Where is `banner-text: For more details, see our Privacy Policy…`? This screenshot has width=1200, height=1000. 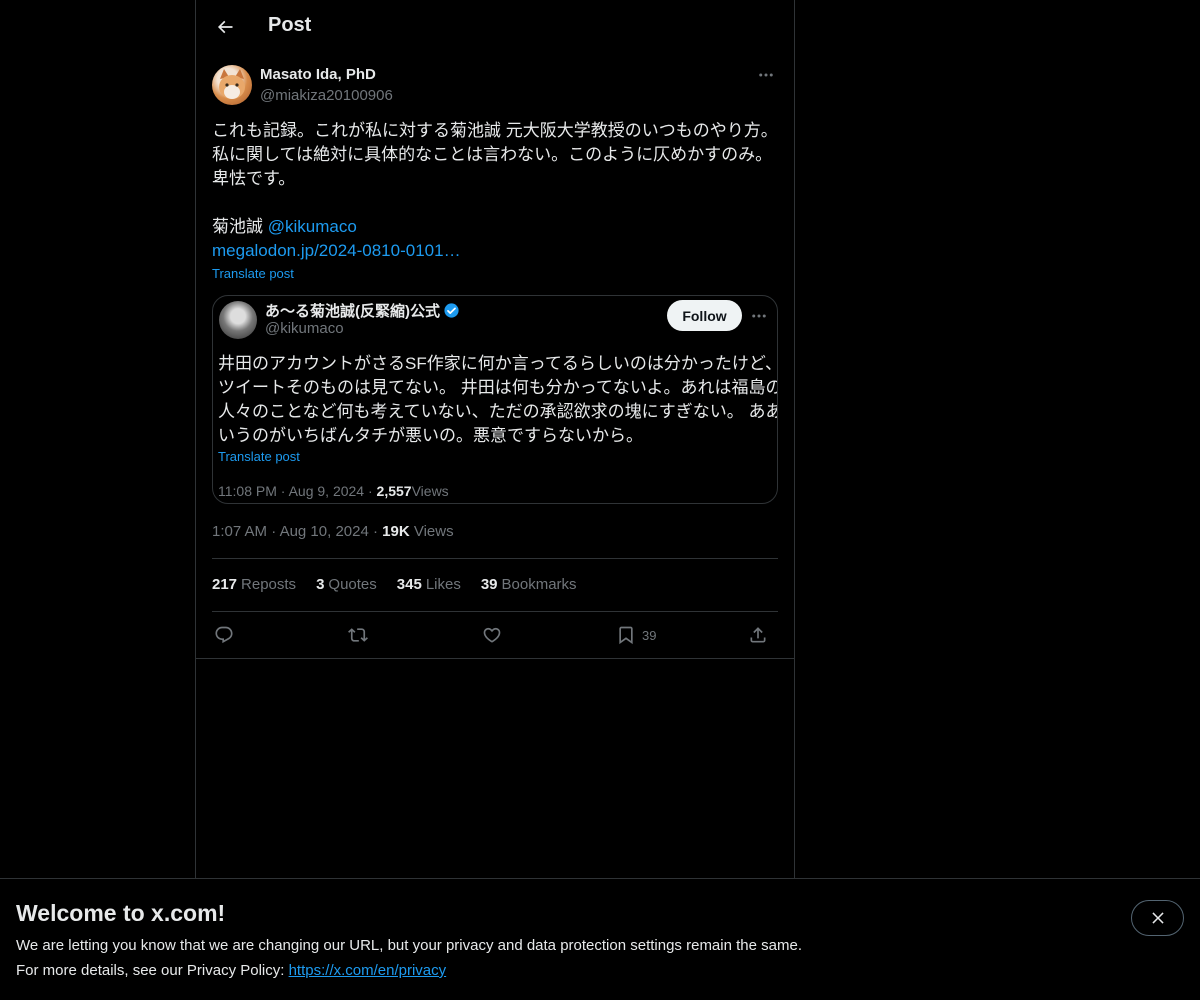
banner-text: For more details, see our Privacy Policy… is located at coordinates (231, 970).